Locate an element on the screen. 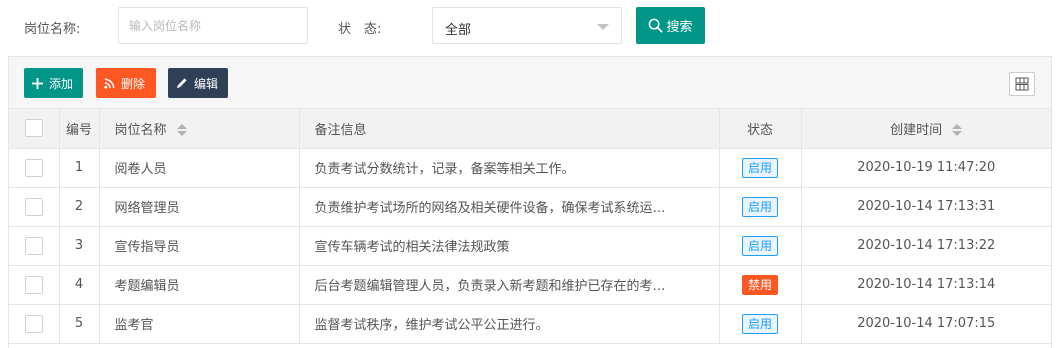  select-all-checkbox is located at coordinates (33, 128).